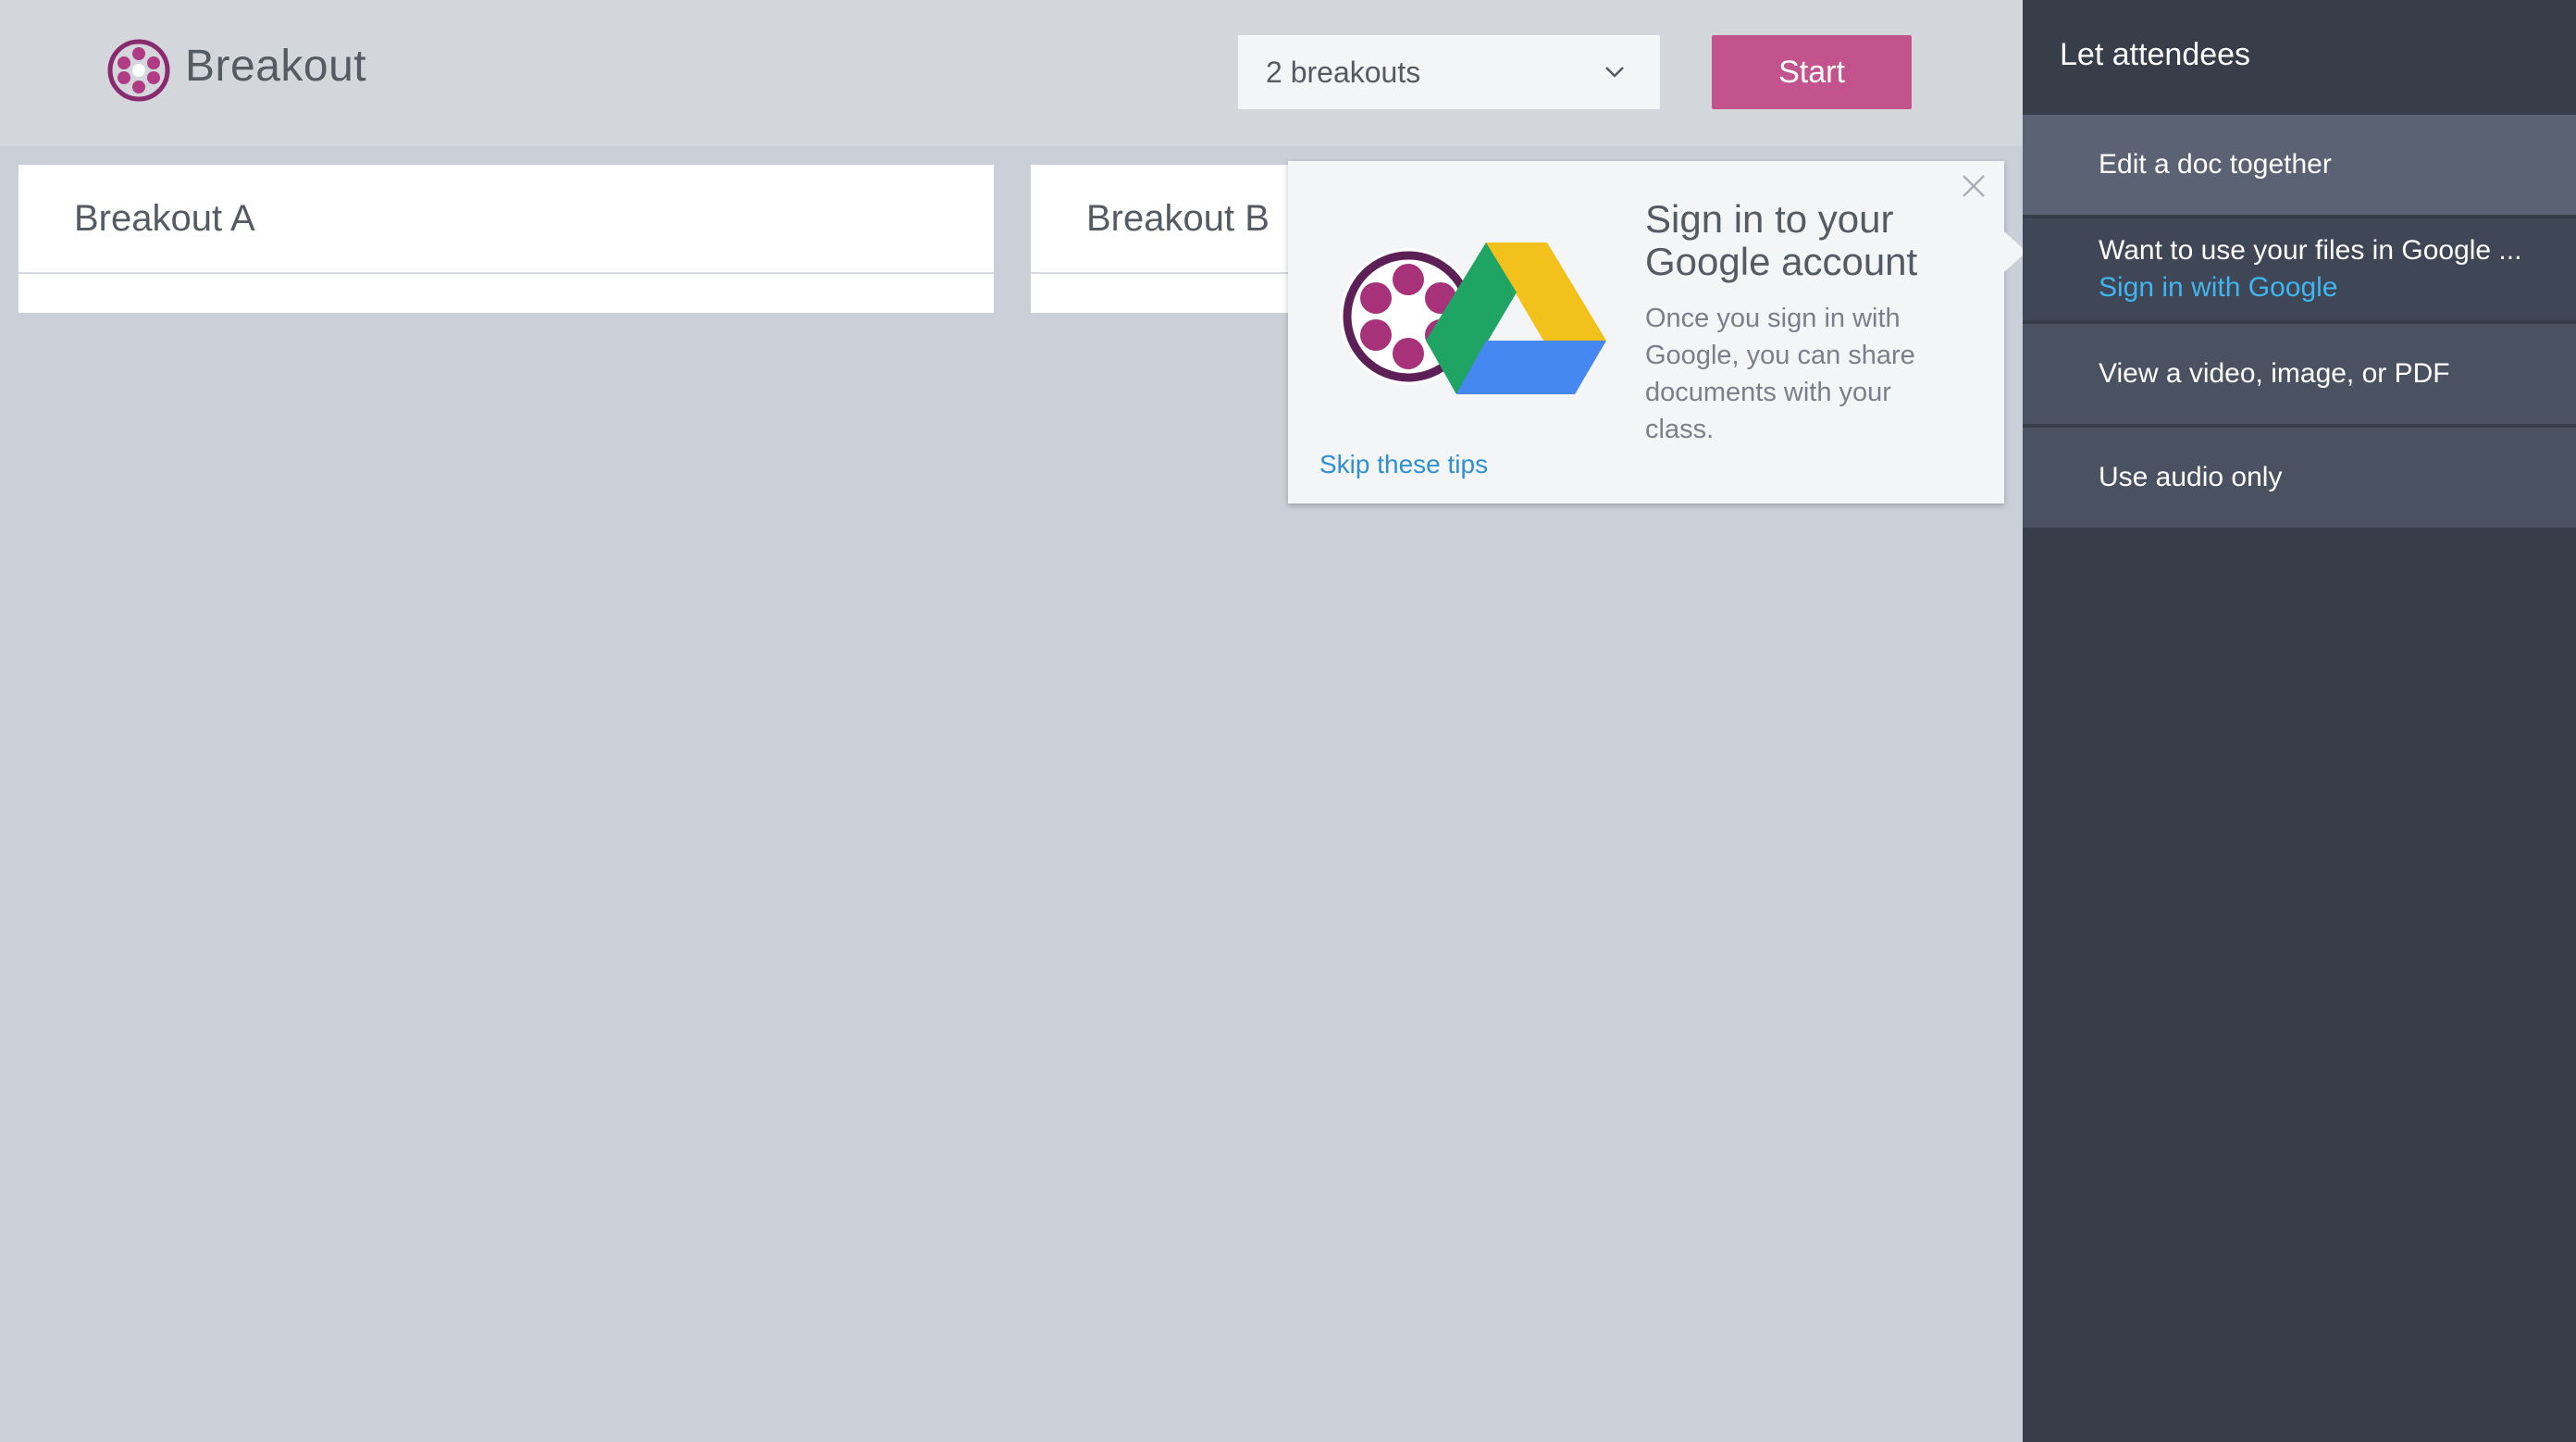 The image size is (2576, 1442). Describe the element at coordinates (2274, 373) in the screenshot. I see `option-label: View a video, image, or PDF` at that location.